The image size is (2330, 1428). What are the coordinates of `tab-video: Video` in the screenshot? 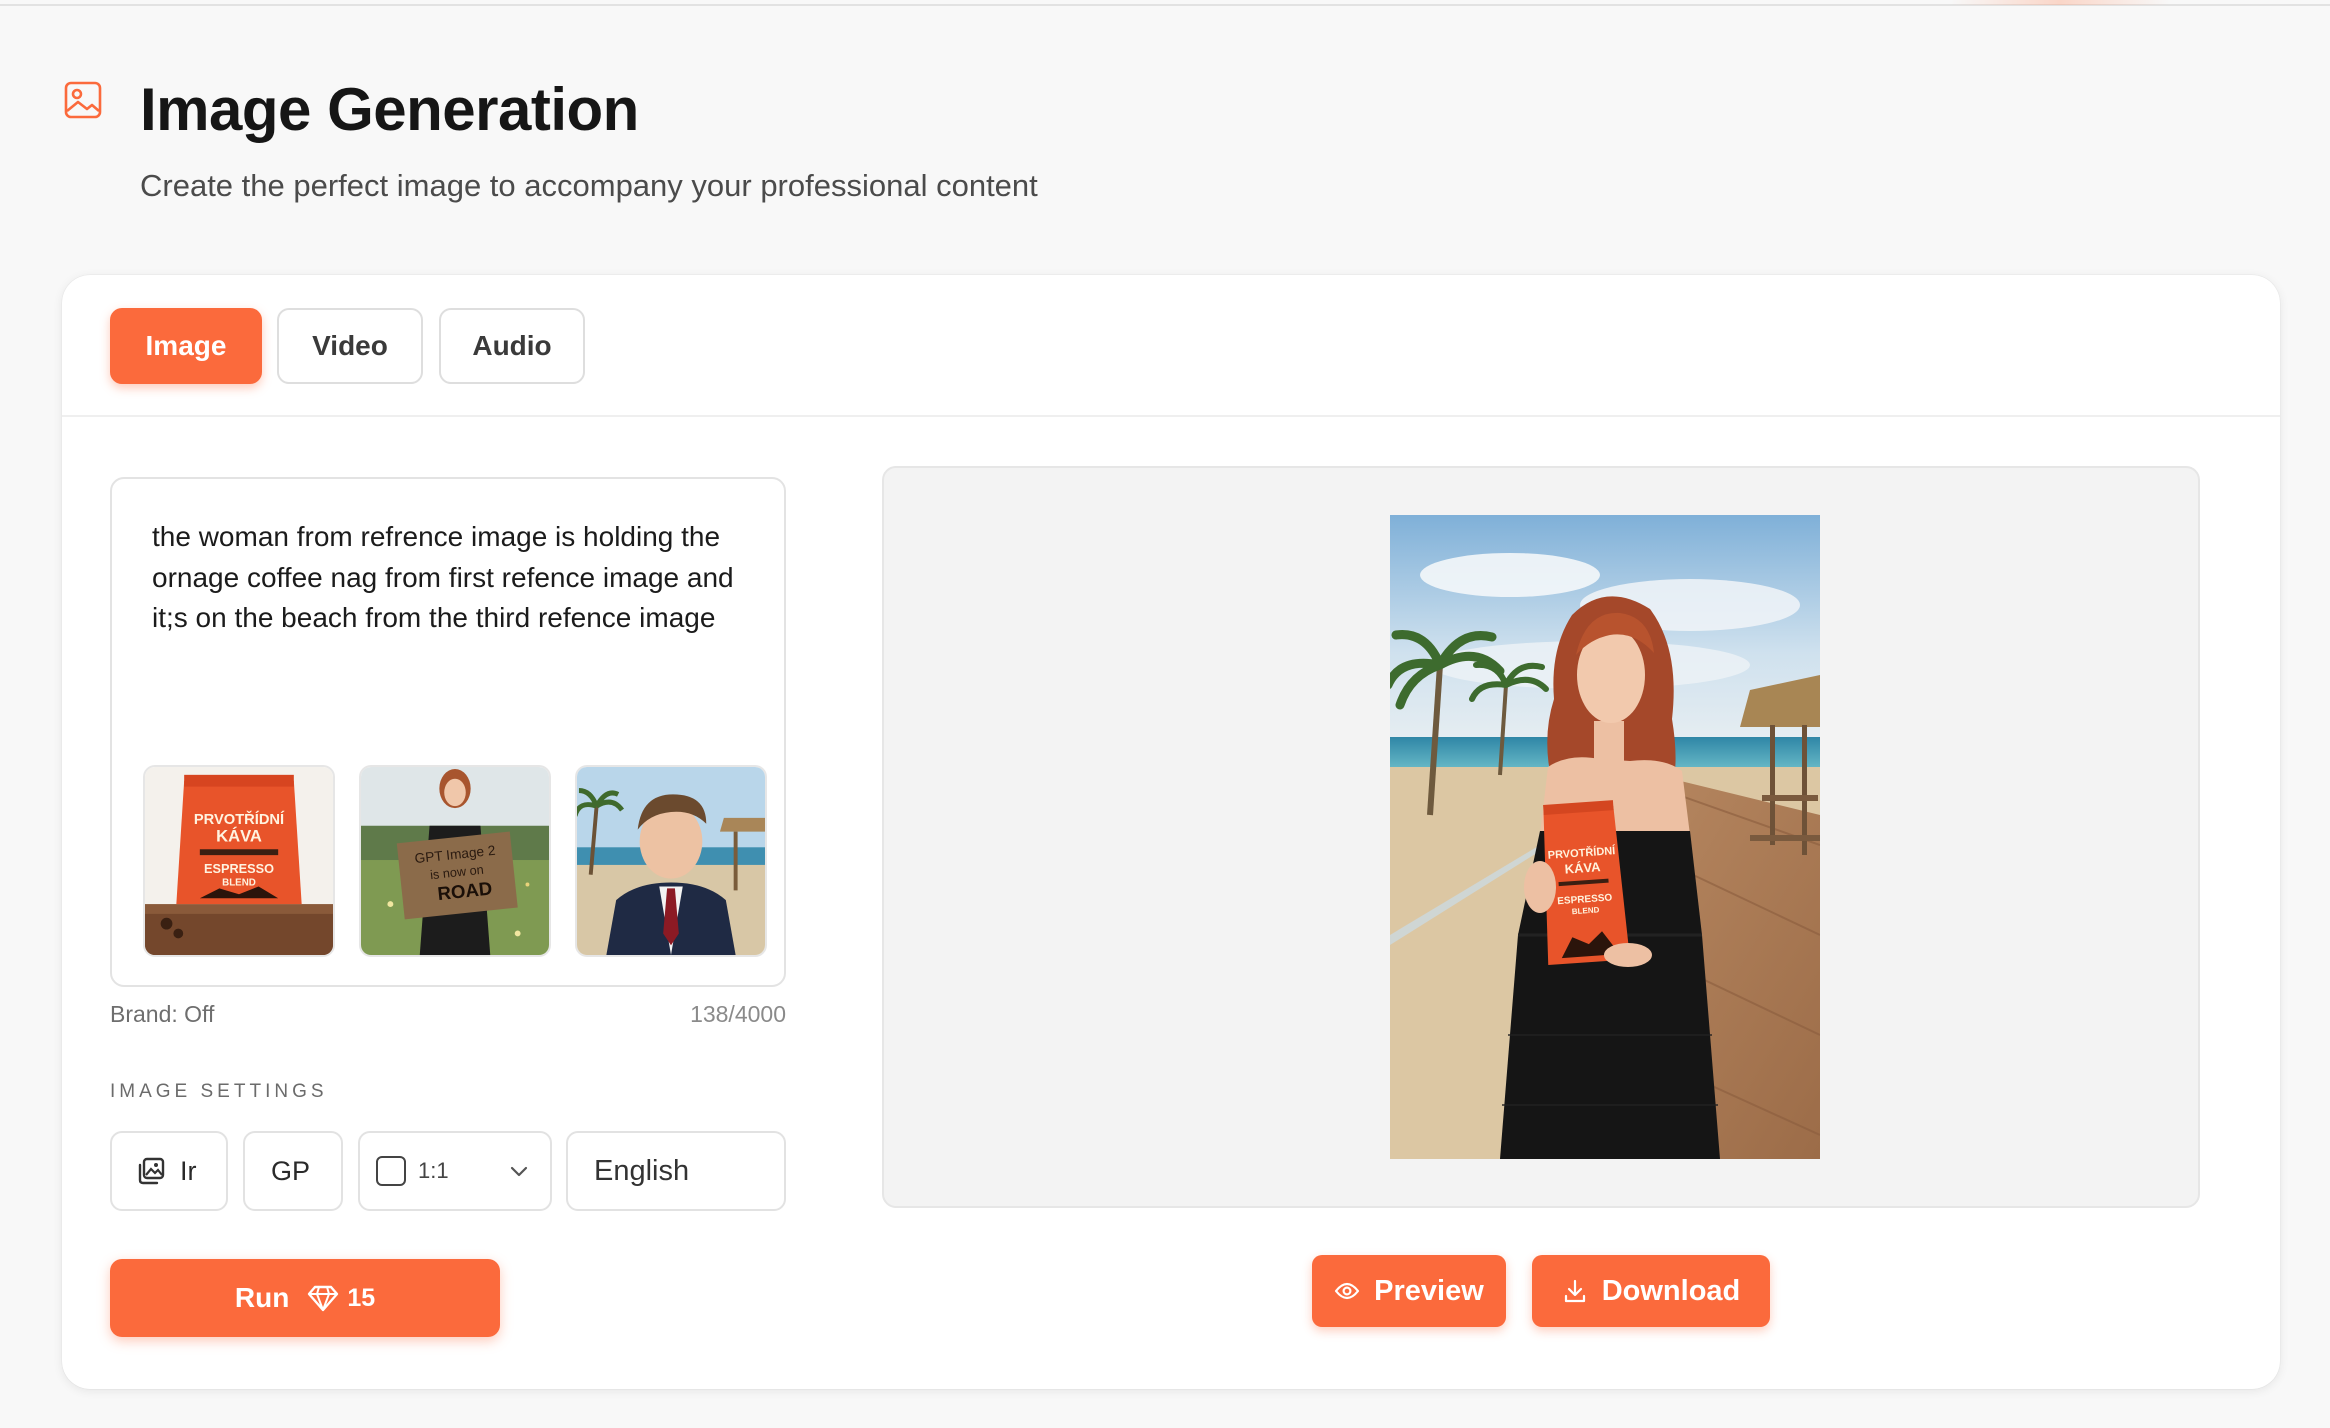 It's located at (350, 346).